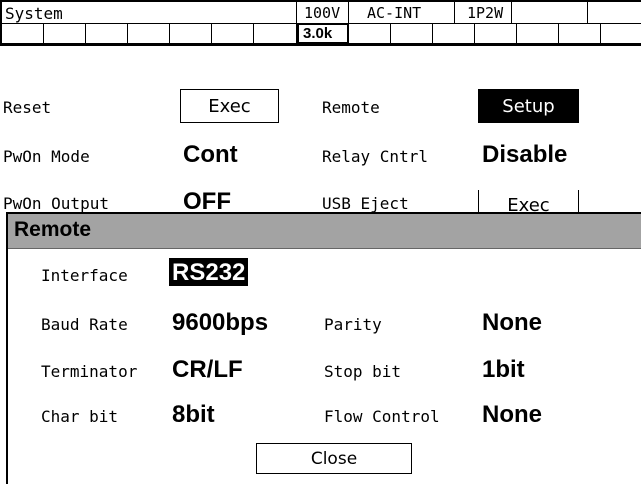 The image size is (641, 484). I want to click on interface-label: Interface, so click(84, 275).